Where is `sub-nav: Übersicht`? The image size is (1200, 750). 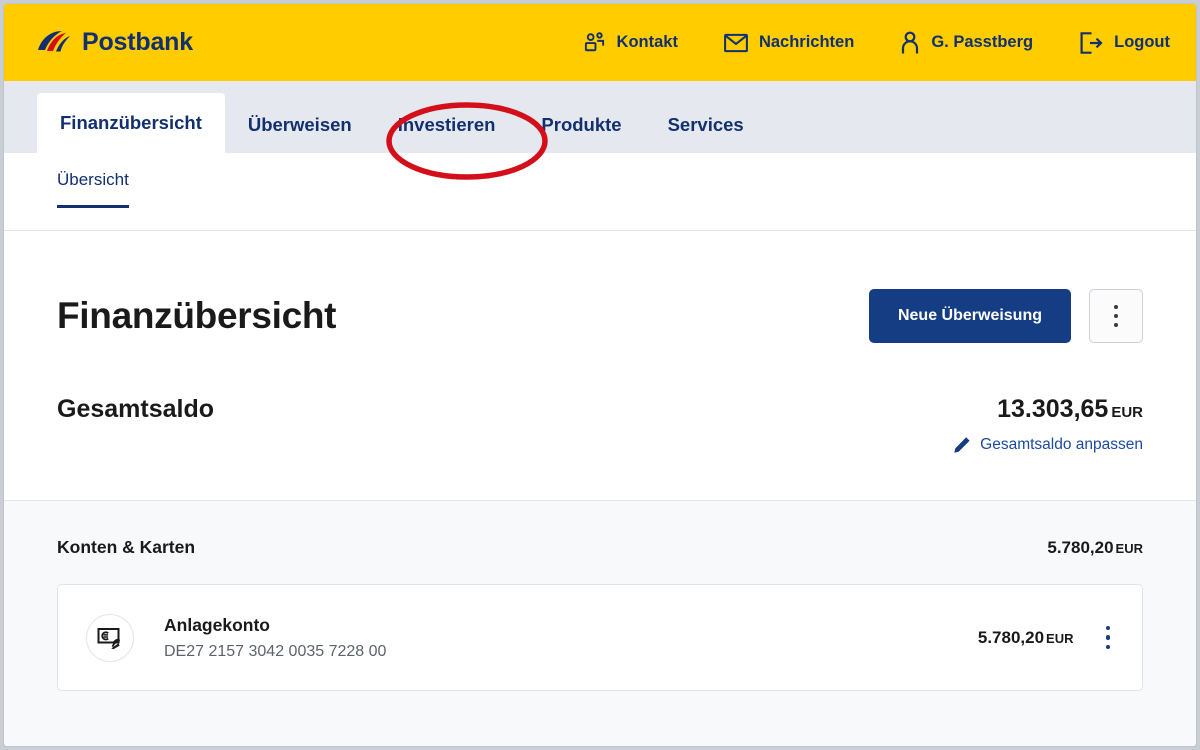 sub-nav: Übersicht is located at coordinates (600, 192).